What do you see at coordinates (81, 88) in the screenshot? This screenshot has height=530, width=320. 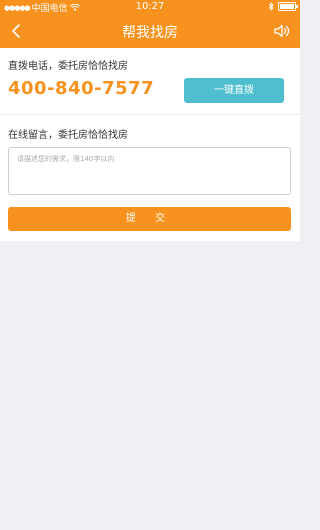 I see `hotline-number: 400-840-7577` at bounding box center [81, 88].